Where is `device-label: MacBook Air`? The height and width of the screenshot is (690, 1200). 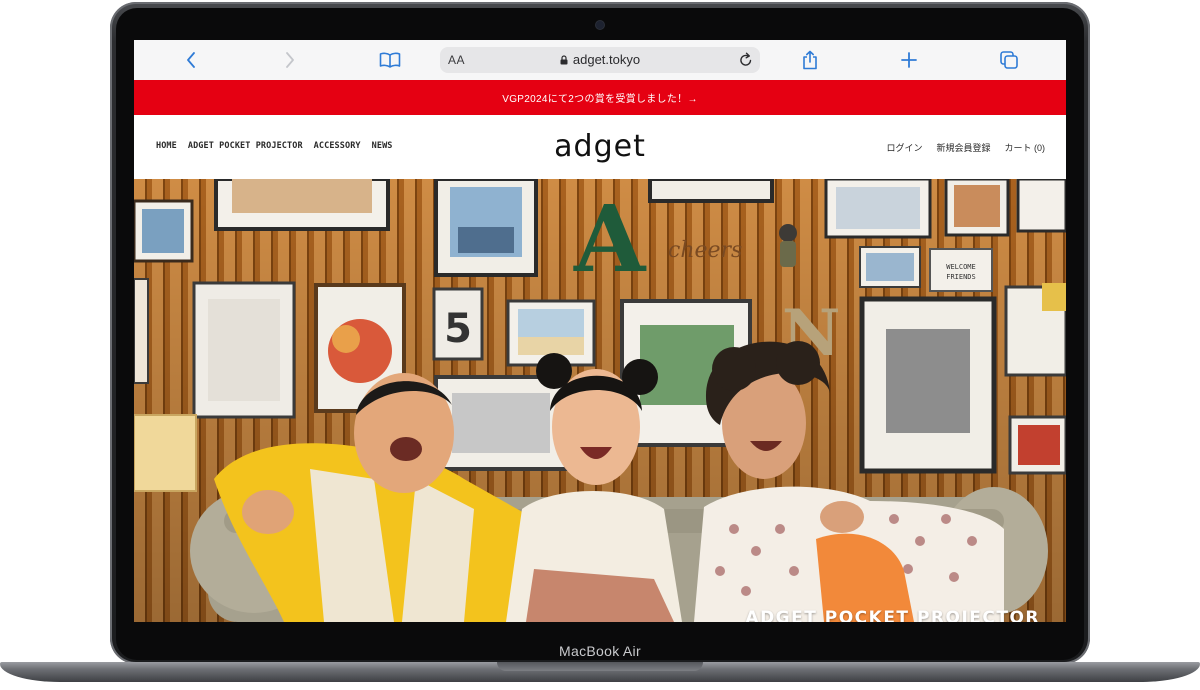
device-label: MacBook Air is located at coordinates (600, 651).